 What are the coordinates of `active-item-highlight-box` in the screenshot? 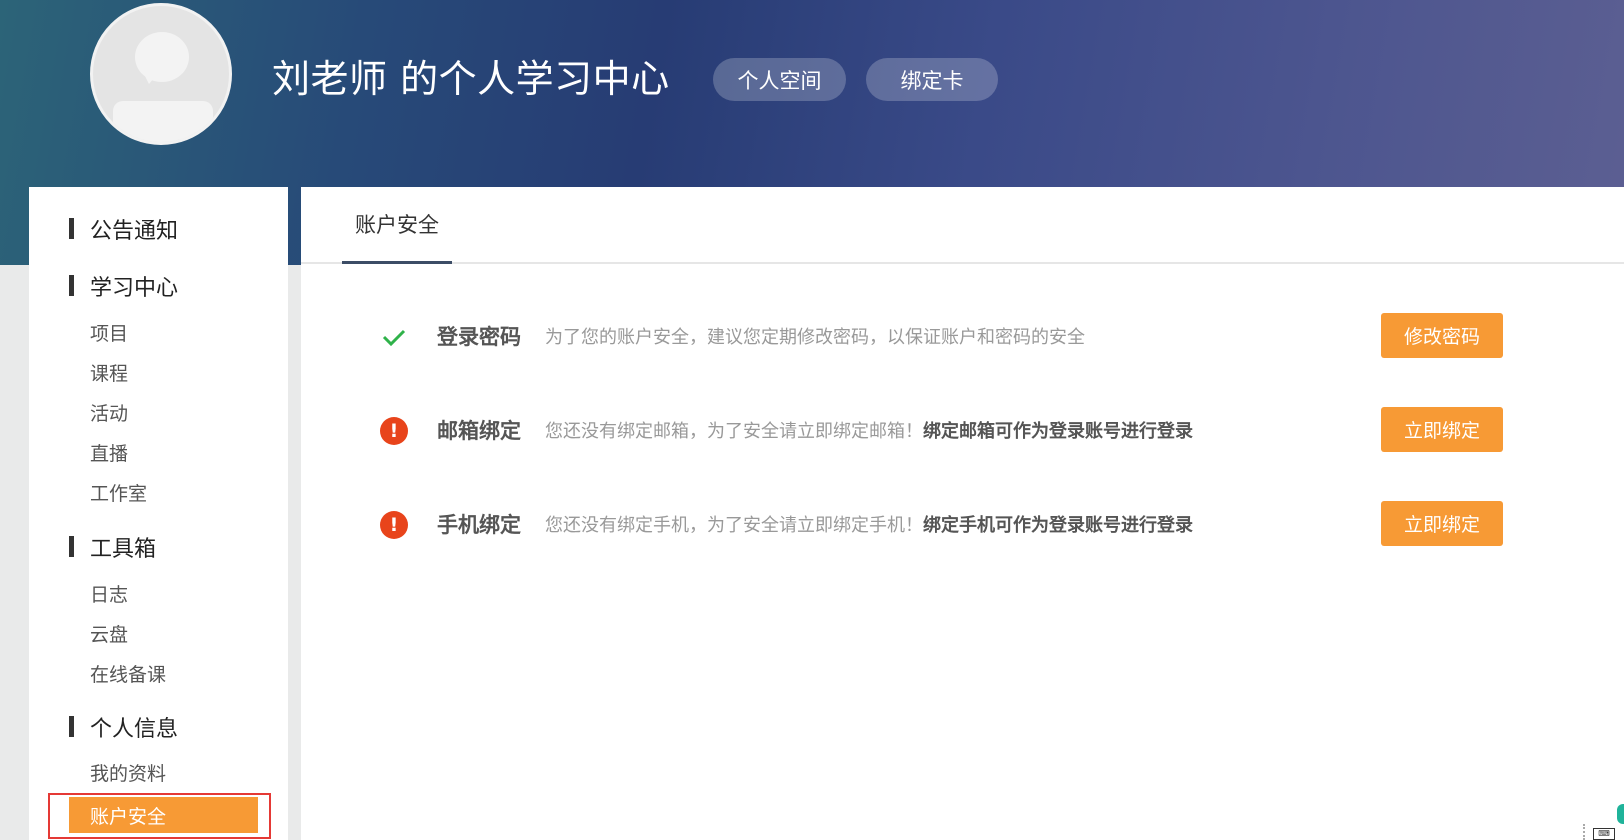 It's located at (159, 816).